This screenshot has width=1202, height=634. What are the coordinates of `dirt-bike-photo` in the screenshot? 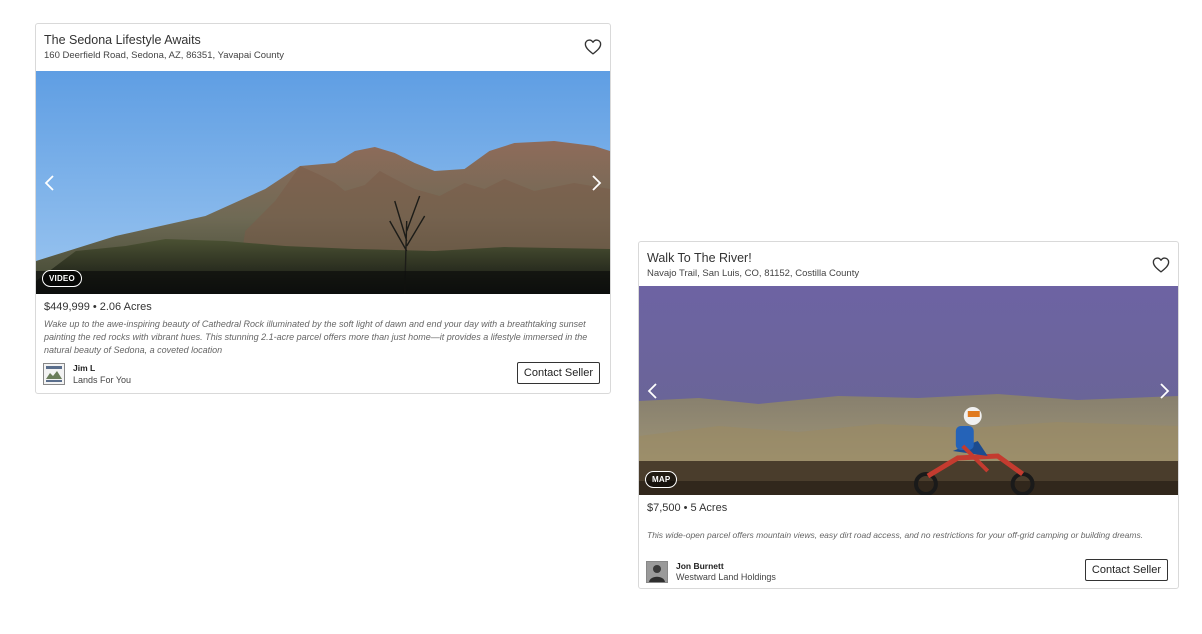 It's located at (908, 390).